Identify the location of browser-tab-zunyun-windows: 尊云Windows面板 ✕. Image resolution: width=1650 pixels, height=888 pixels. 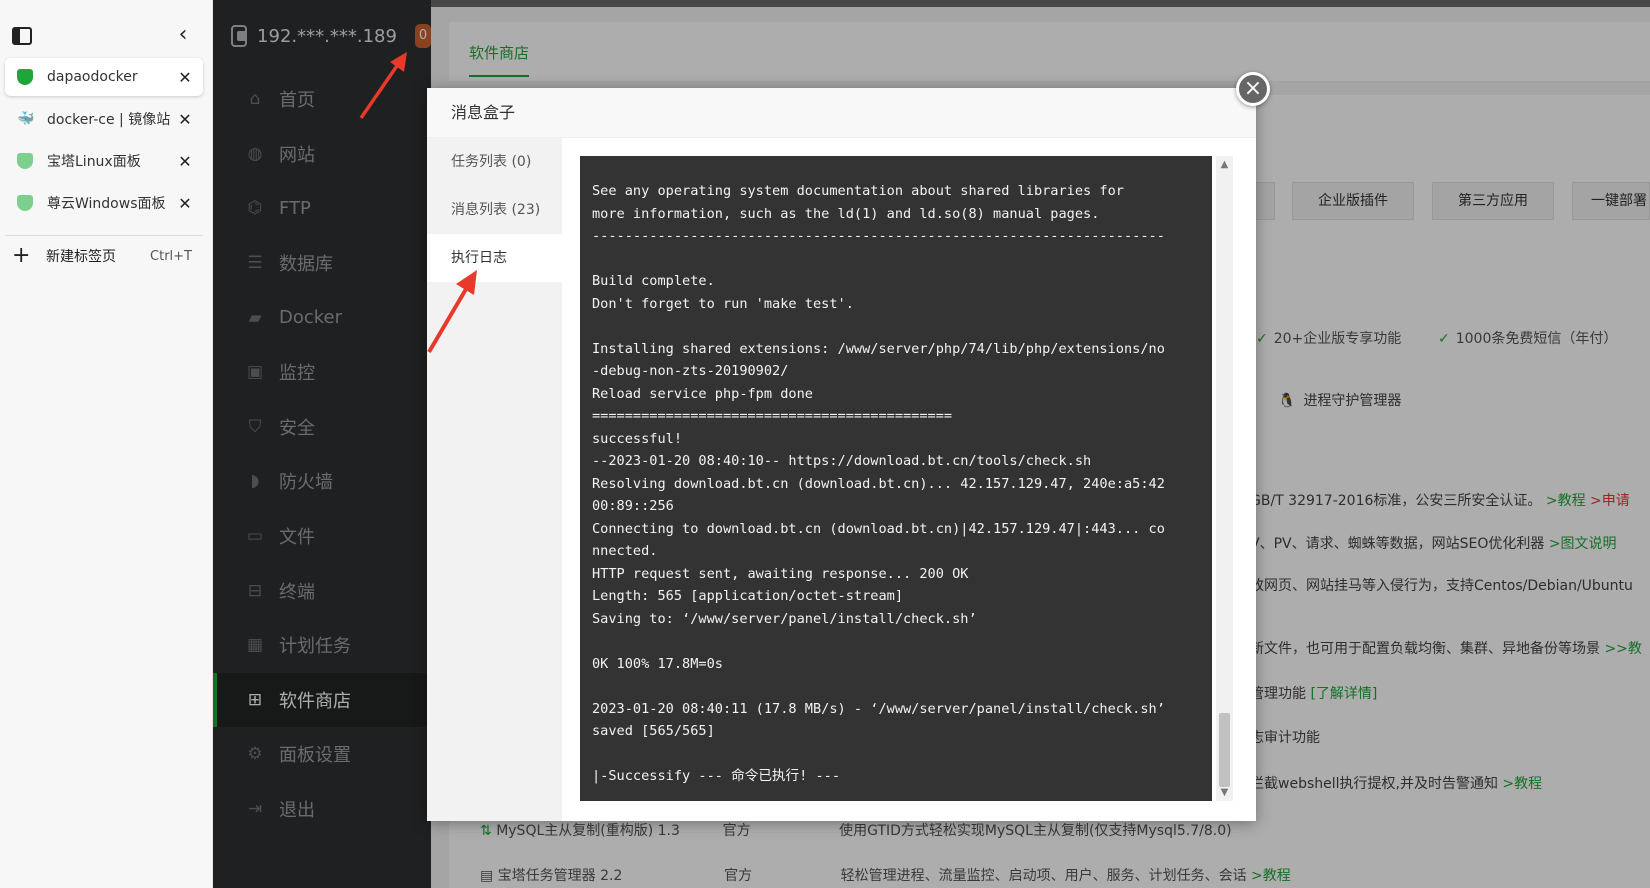
(104, 203).